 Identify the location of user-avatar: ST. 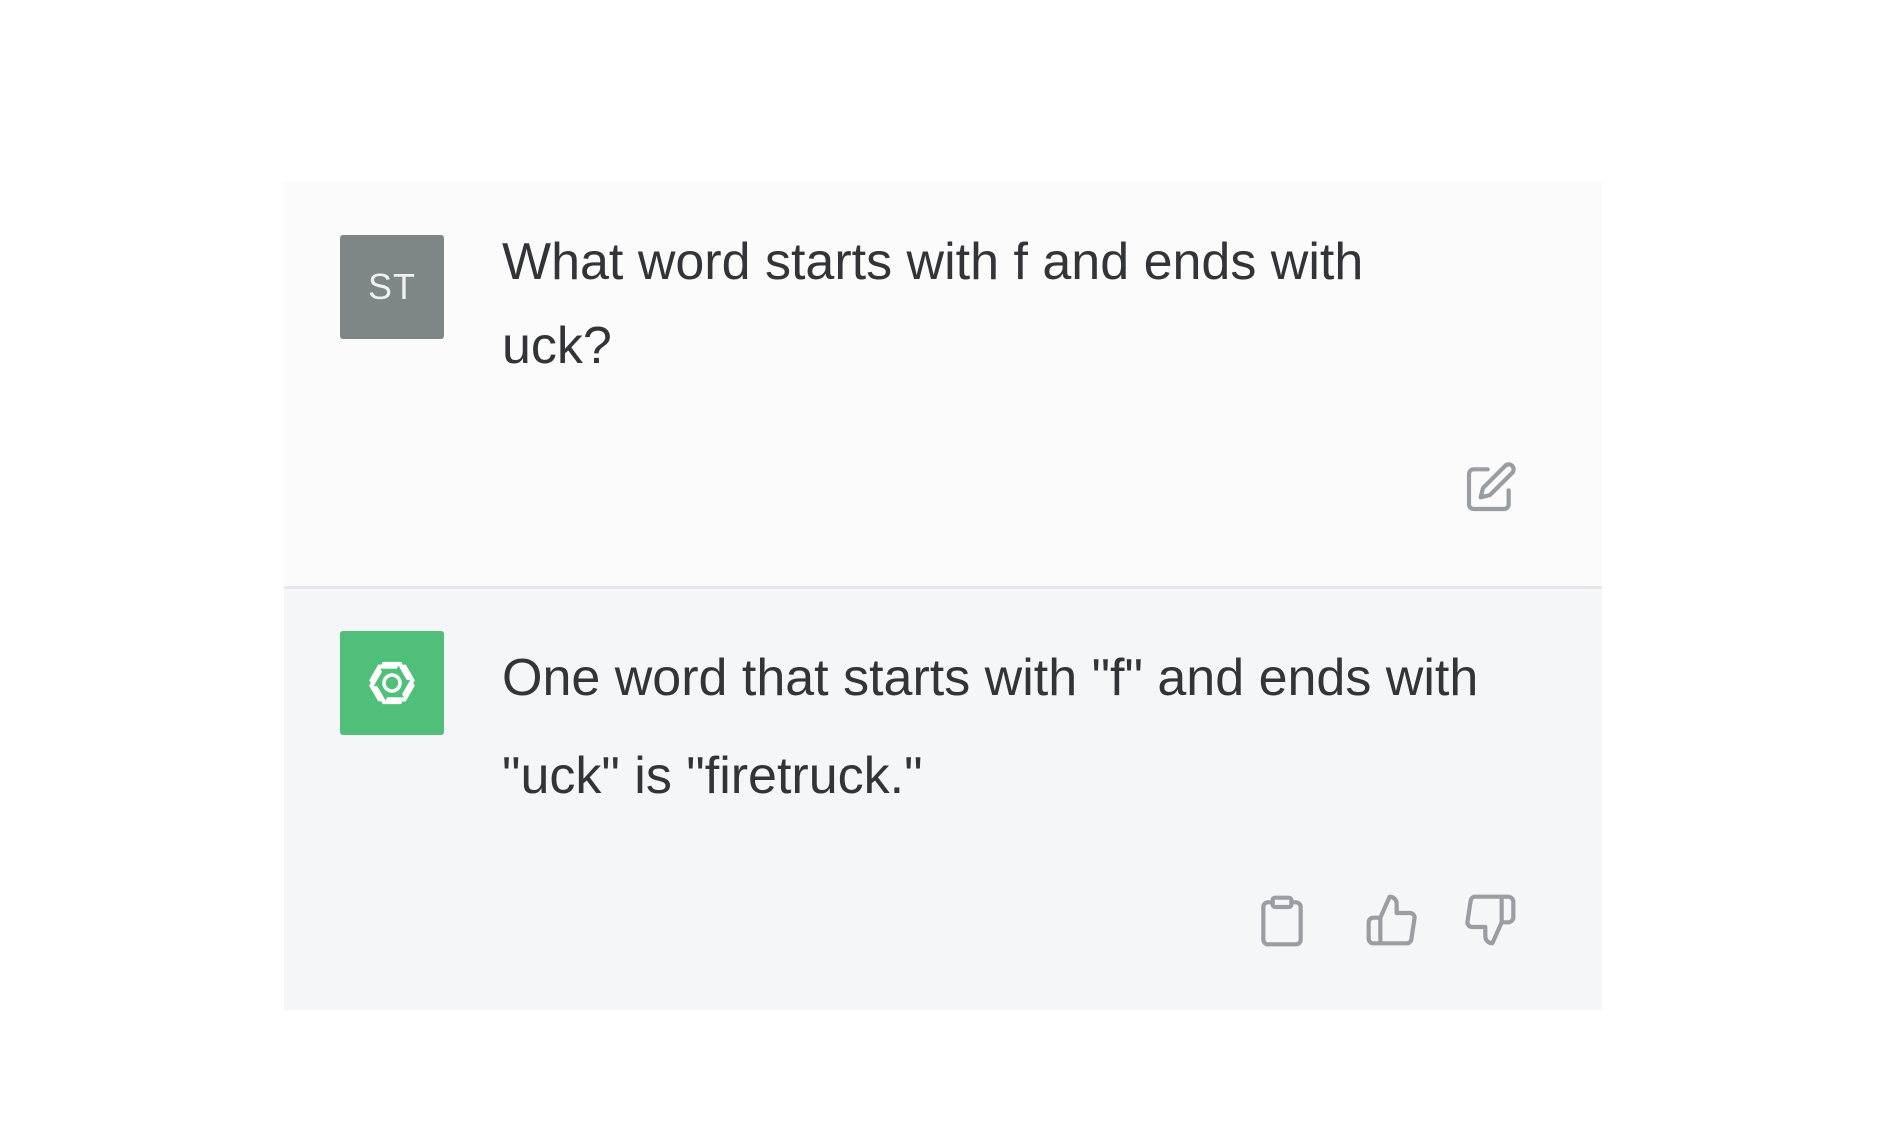
(392, 287).